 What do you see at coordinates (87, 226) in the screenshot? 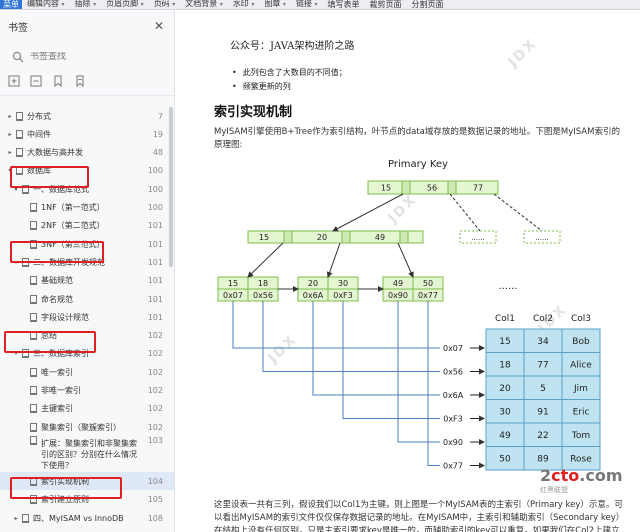
I see `sidebar-item: 2NF（第二范式） 101` at bounding box center [87, 226].